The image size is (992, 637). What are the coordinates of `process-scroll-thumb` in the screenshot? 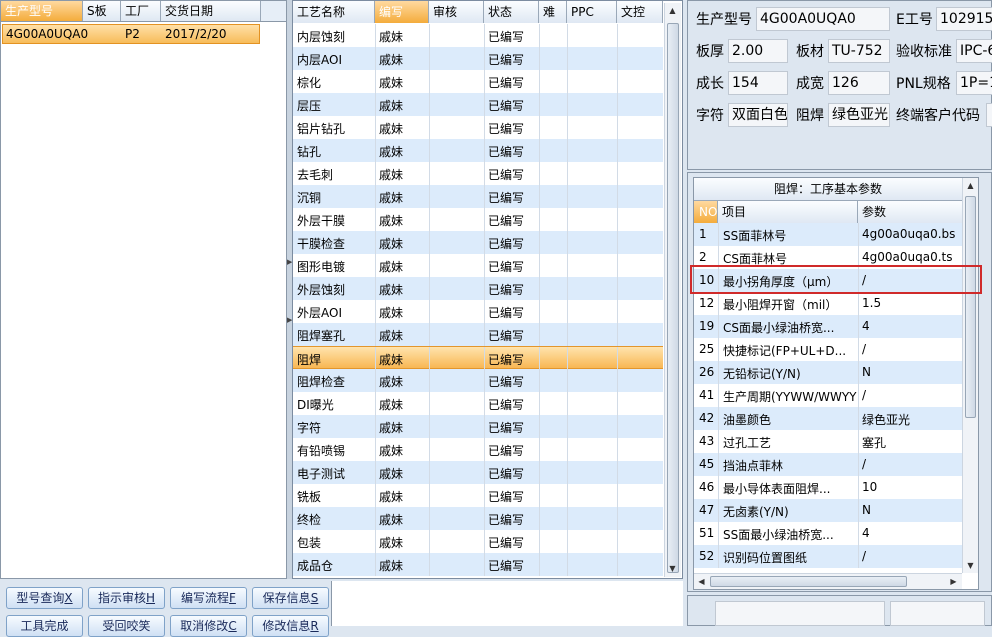 It's located at (673, 298).